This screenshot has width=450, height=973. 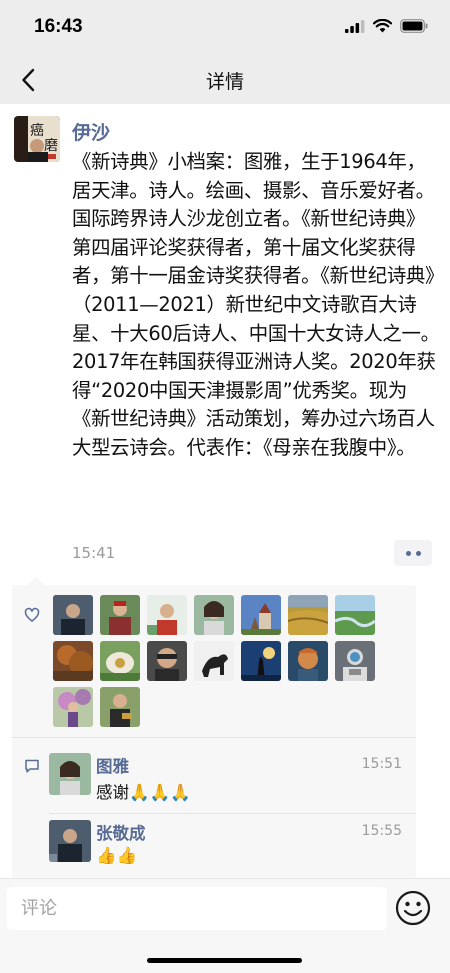 What do you see at coordinates (214, 847) in the screenshot?
I see `comment-item: 张敬成 15:55 👍👍` at bounding box center [214, 847].